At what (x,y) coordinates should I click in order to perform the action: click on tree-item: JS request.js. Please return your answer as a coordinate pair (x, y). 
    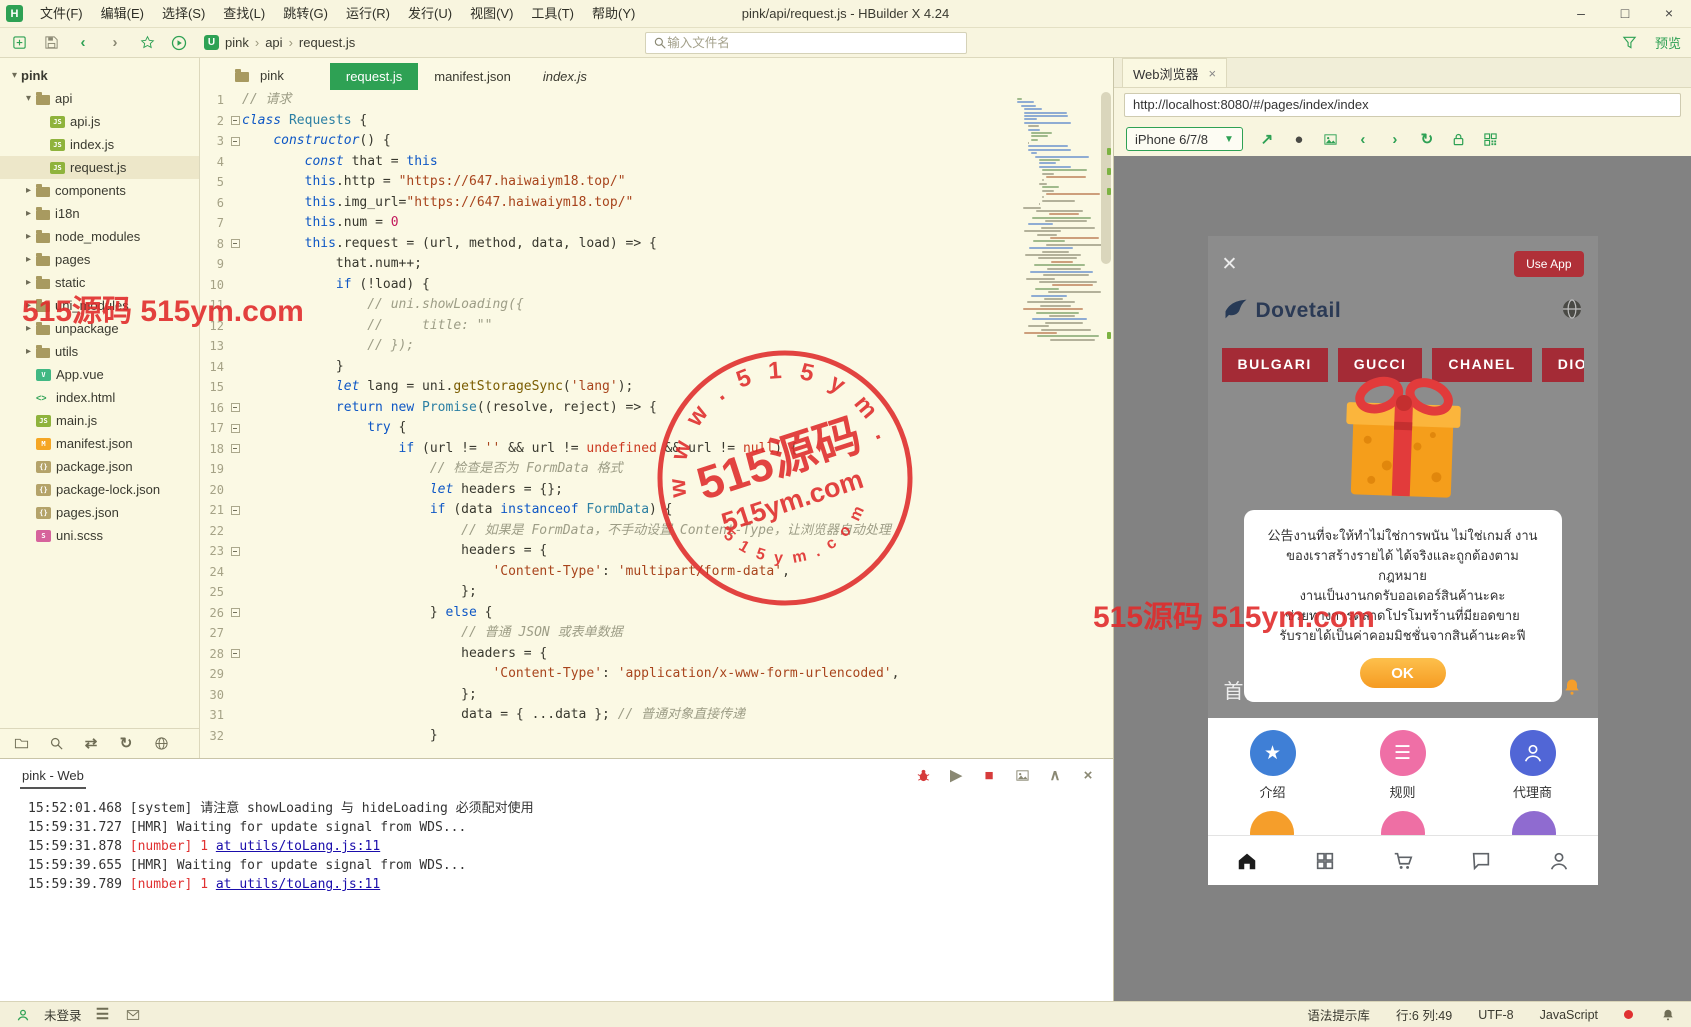
    Looking at the image, I should click on (99, 167).